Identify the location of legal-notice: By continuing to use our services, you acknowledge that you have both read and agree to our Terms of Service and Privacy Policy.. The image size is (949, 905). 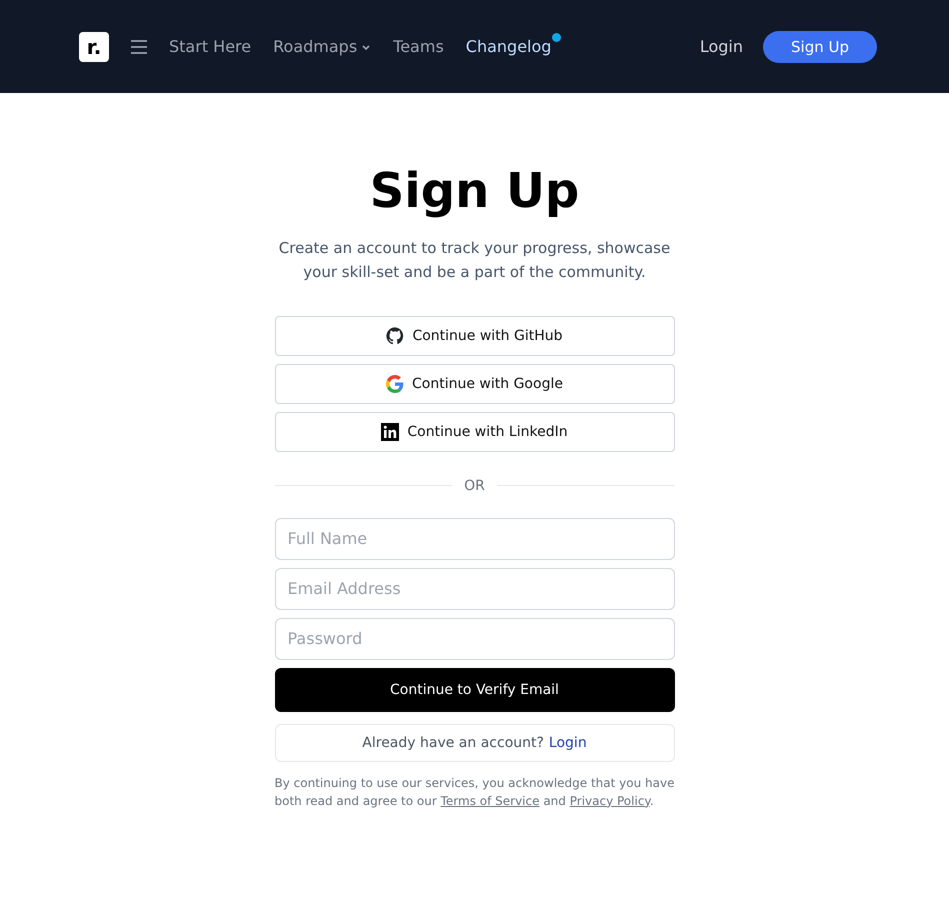
(474, 792).